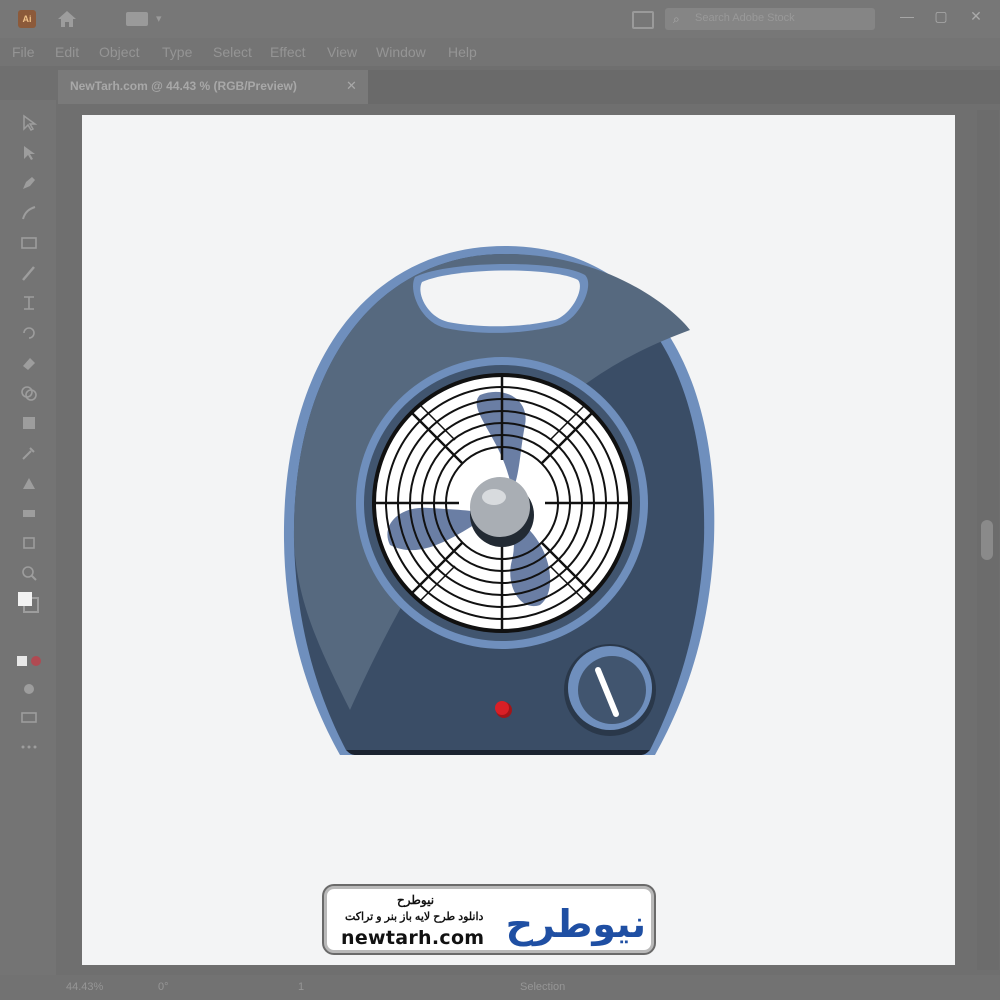  Describe the element at coordinates (29, 747) in the screenshot. I see `more-tools-icon` at that location.